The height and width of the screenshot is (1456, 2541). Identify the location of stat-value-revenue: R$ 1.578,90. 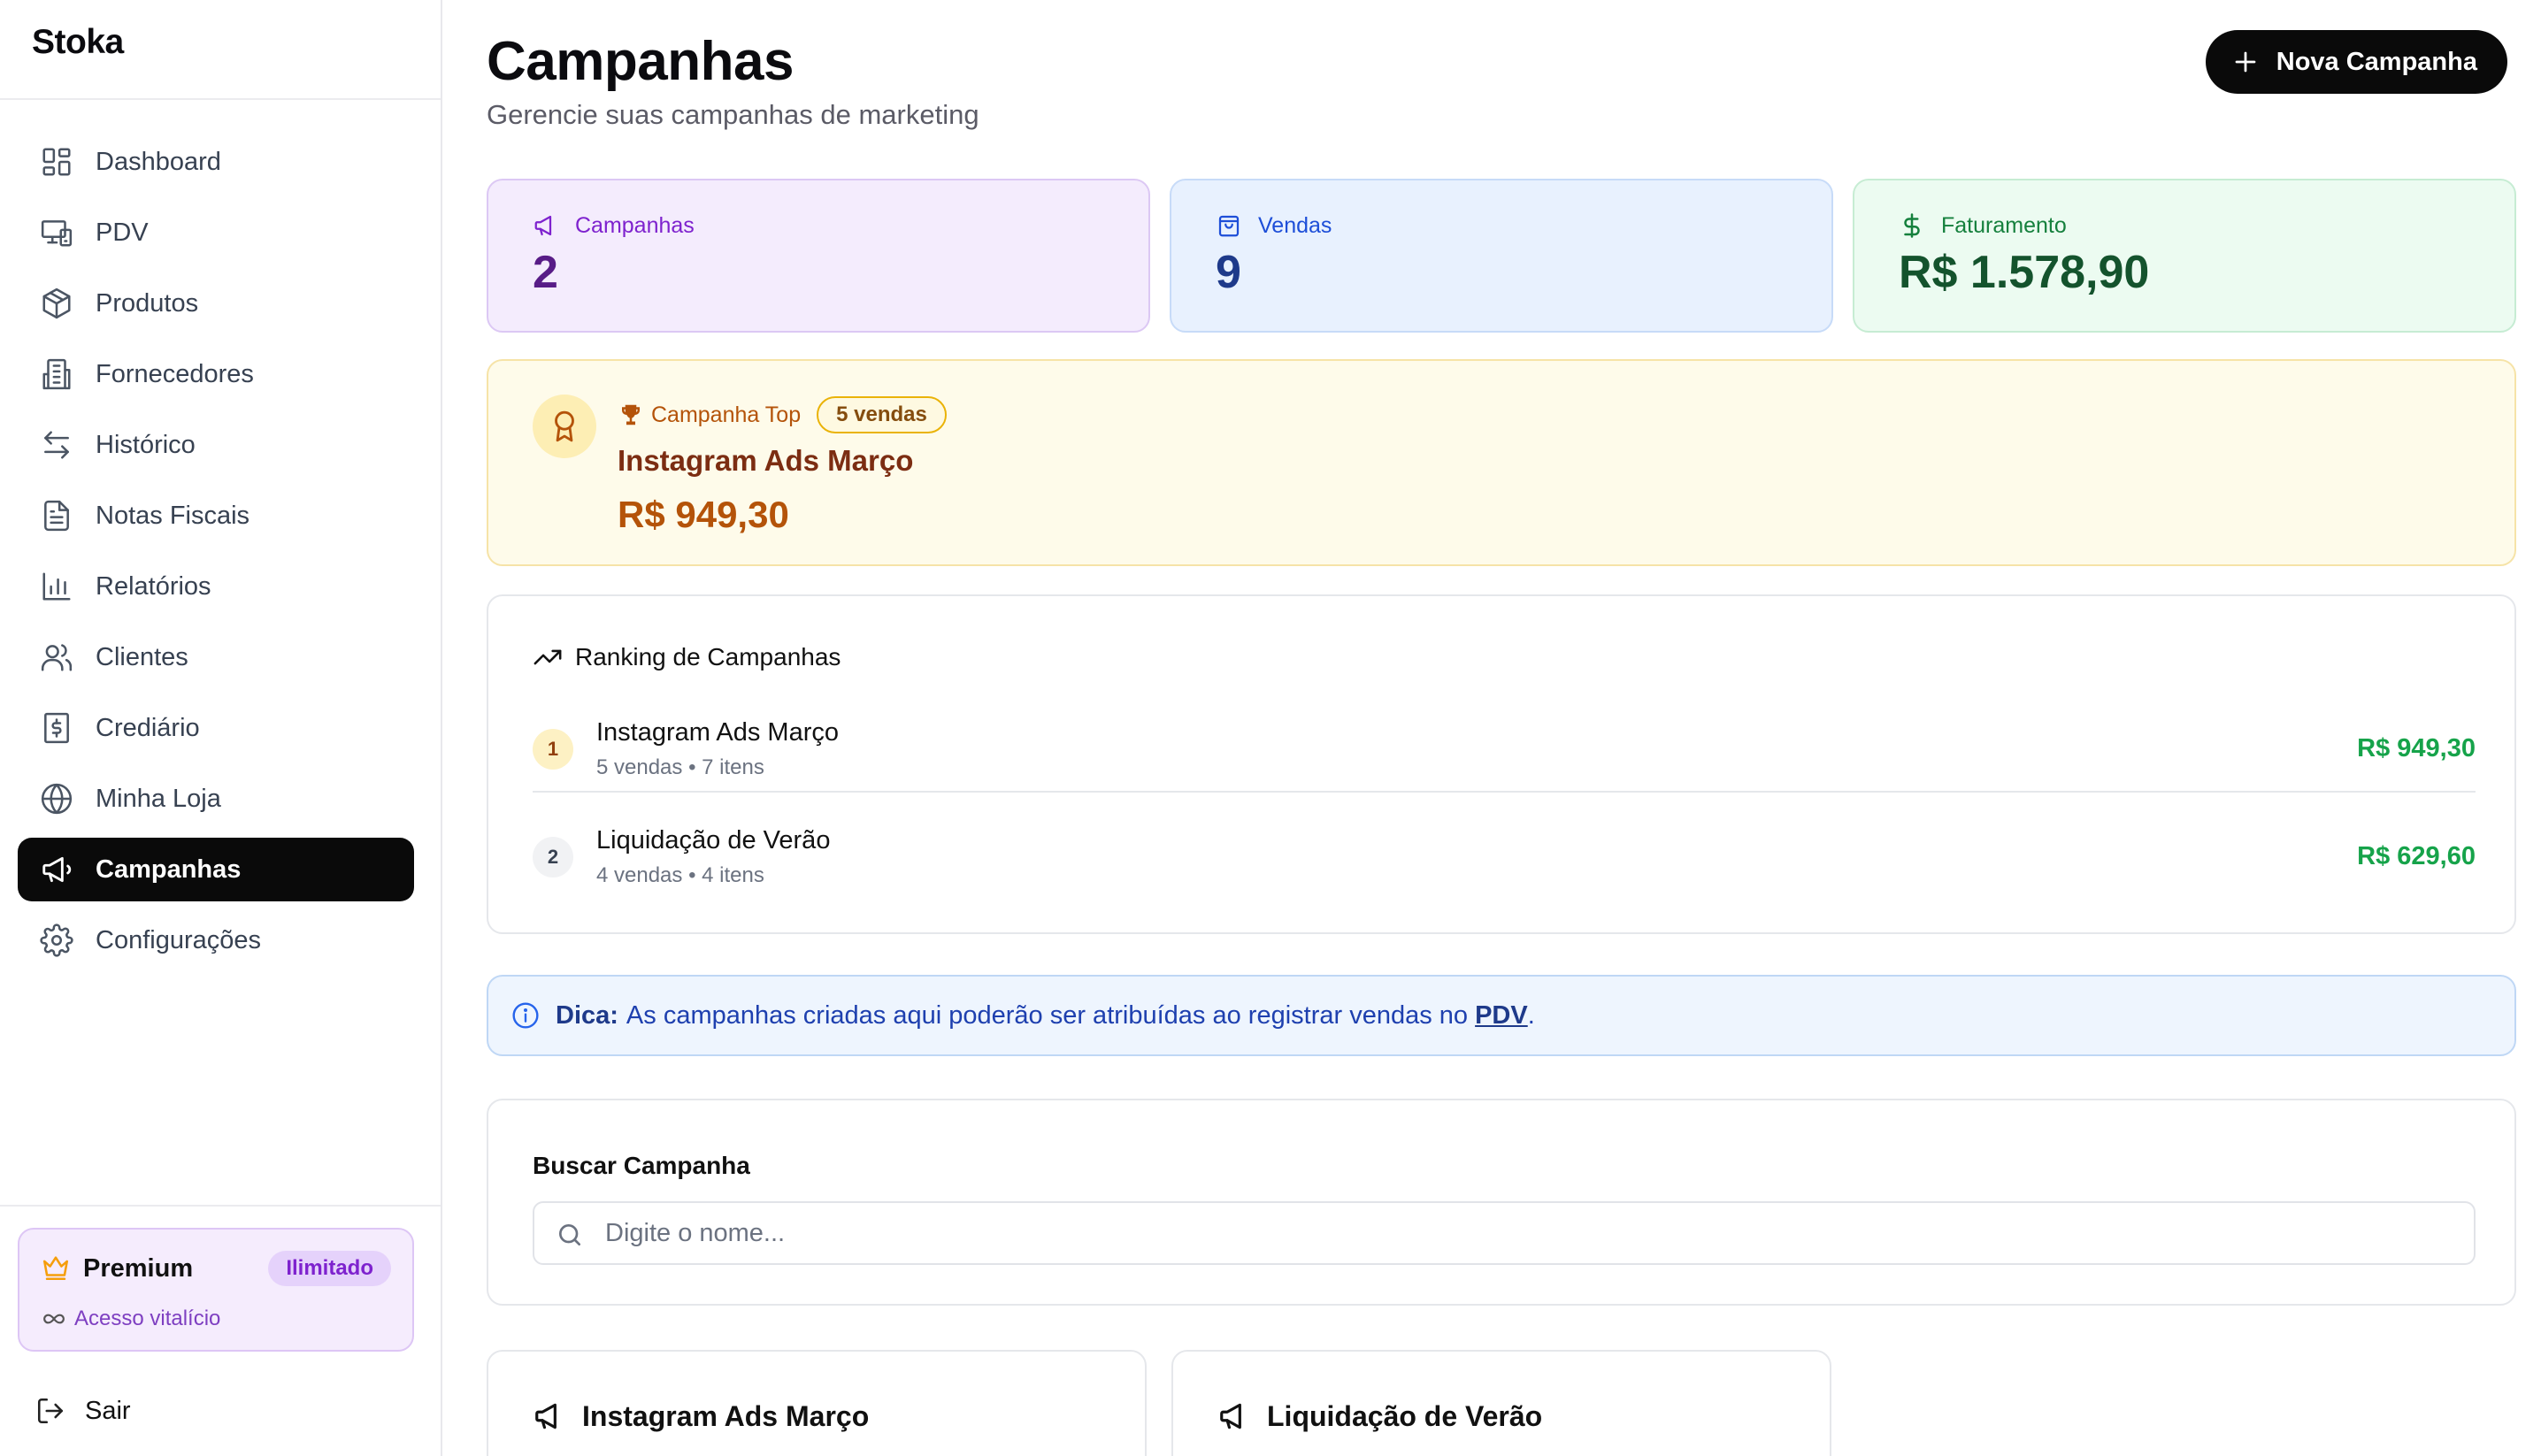
(2024, 272).